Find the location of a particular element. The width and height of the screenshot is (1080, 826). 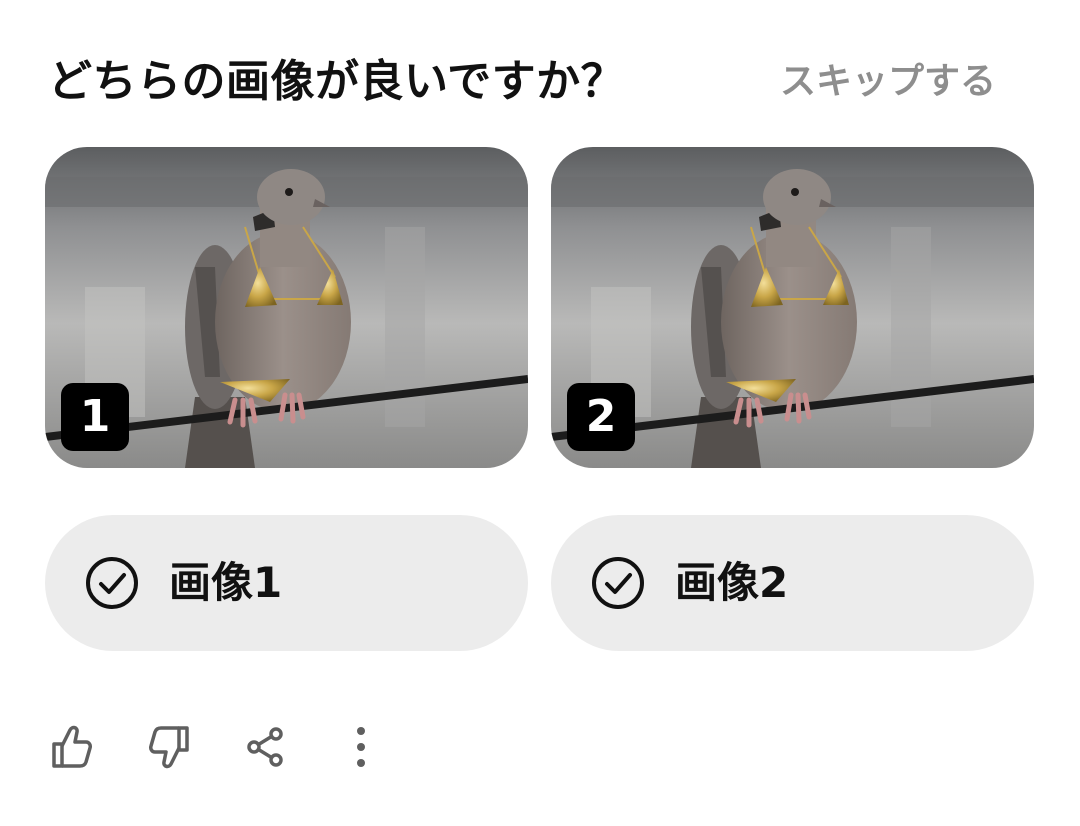

feedback-actions is located at coordinates (228, 747).